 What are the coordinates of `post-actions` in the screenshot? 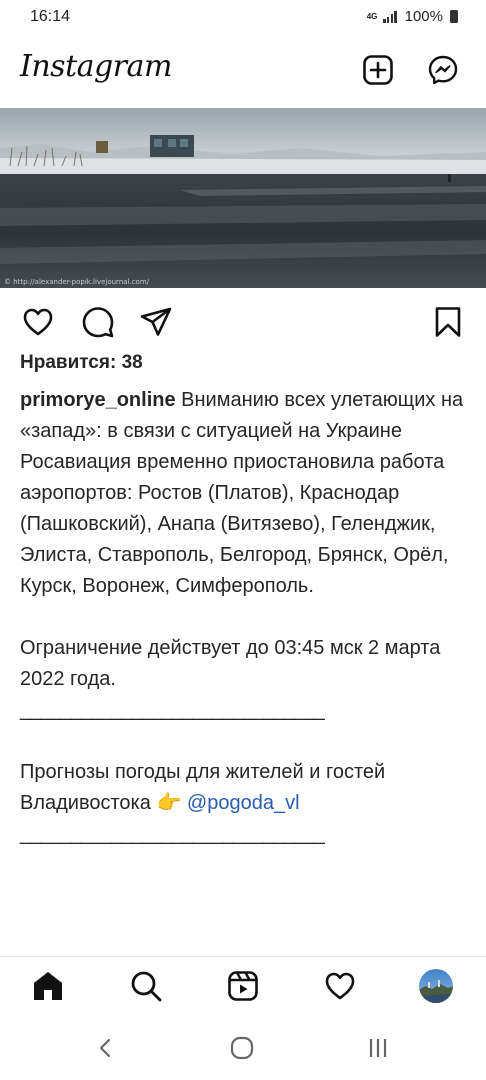 It's located at (243, 322).